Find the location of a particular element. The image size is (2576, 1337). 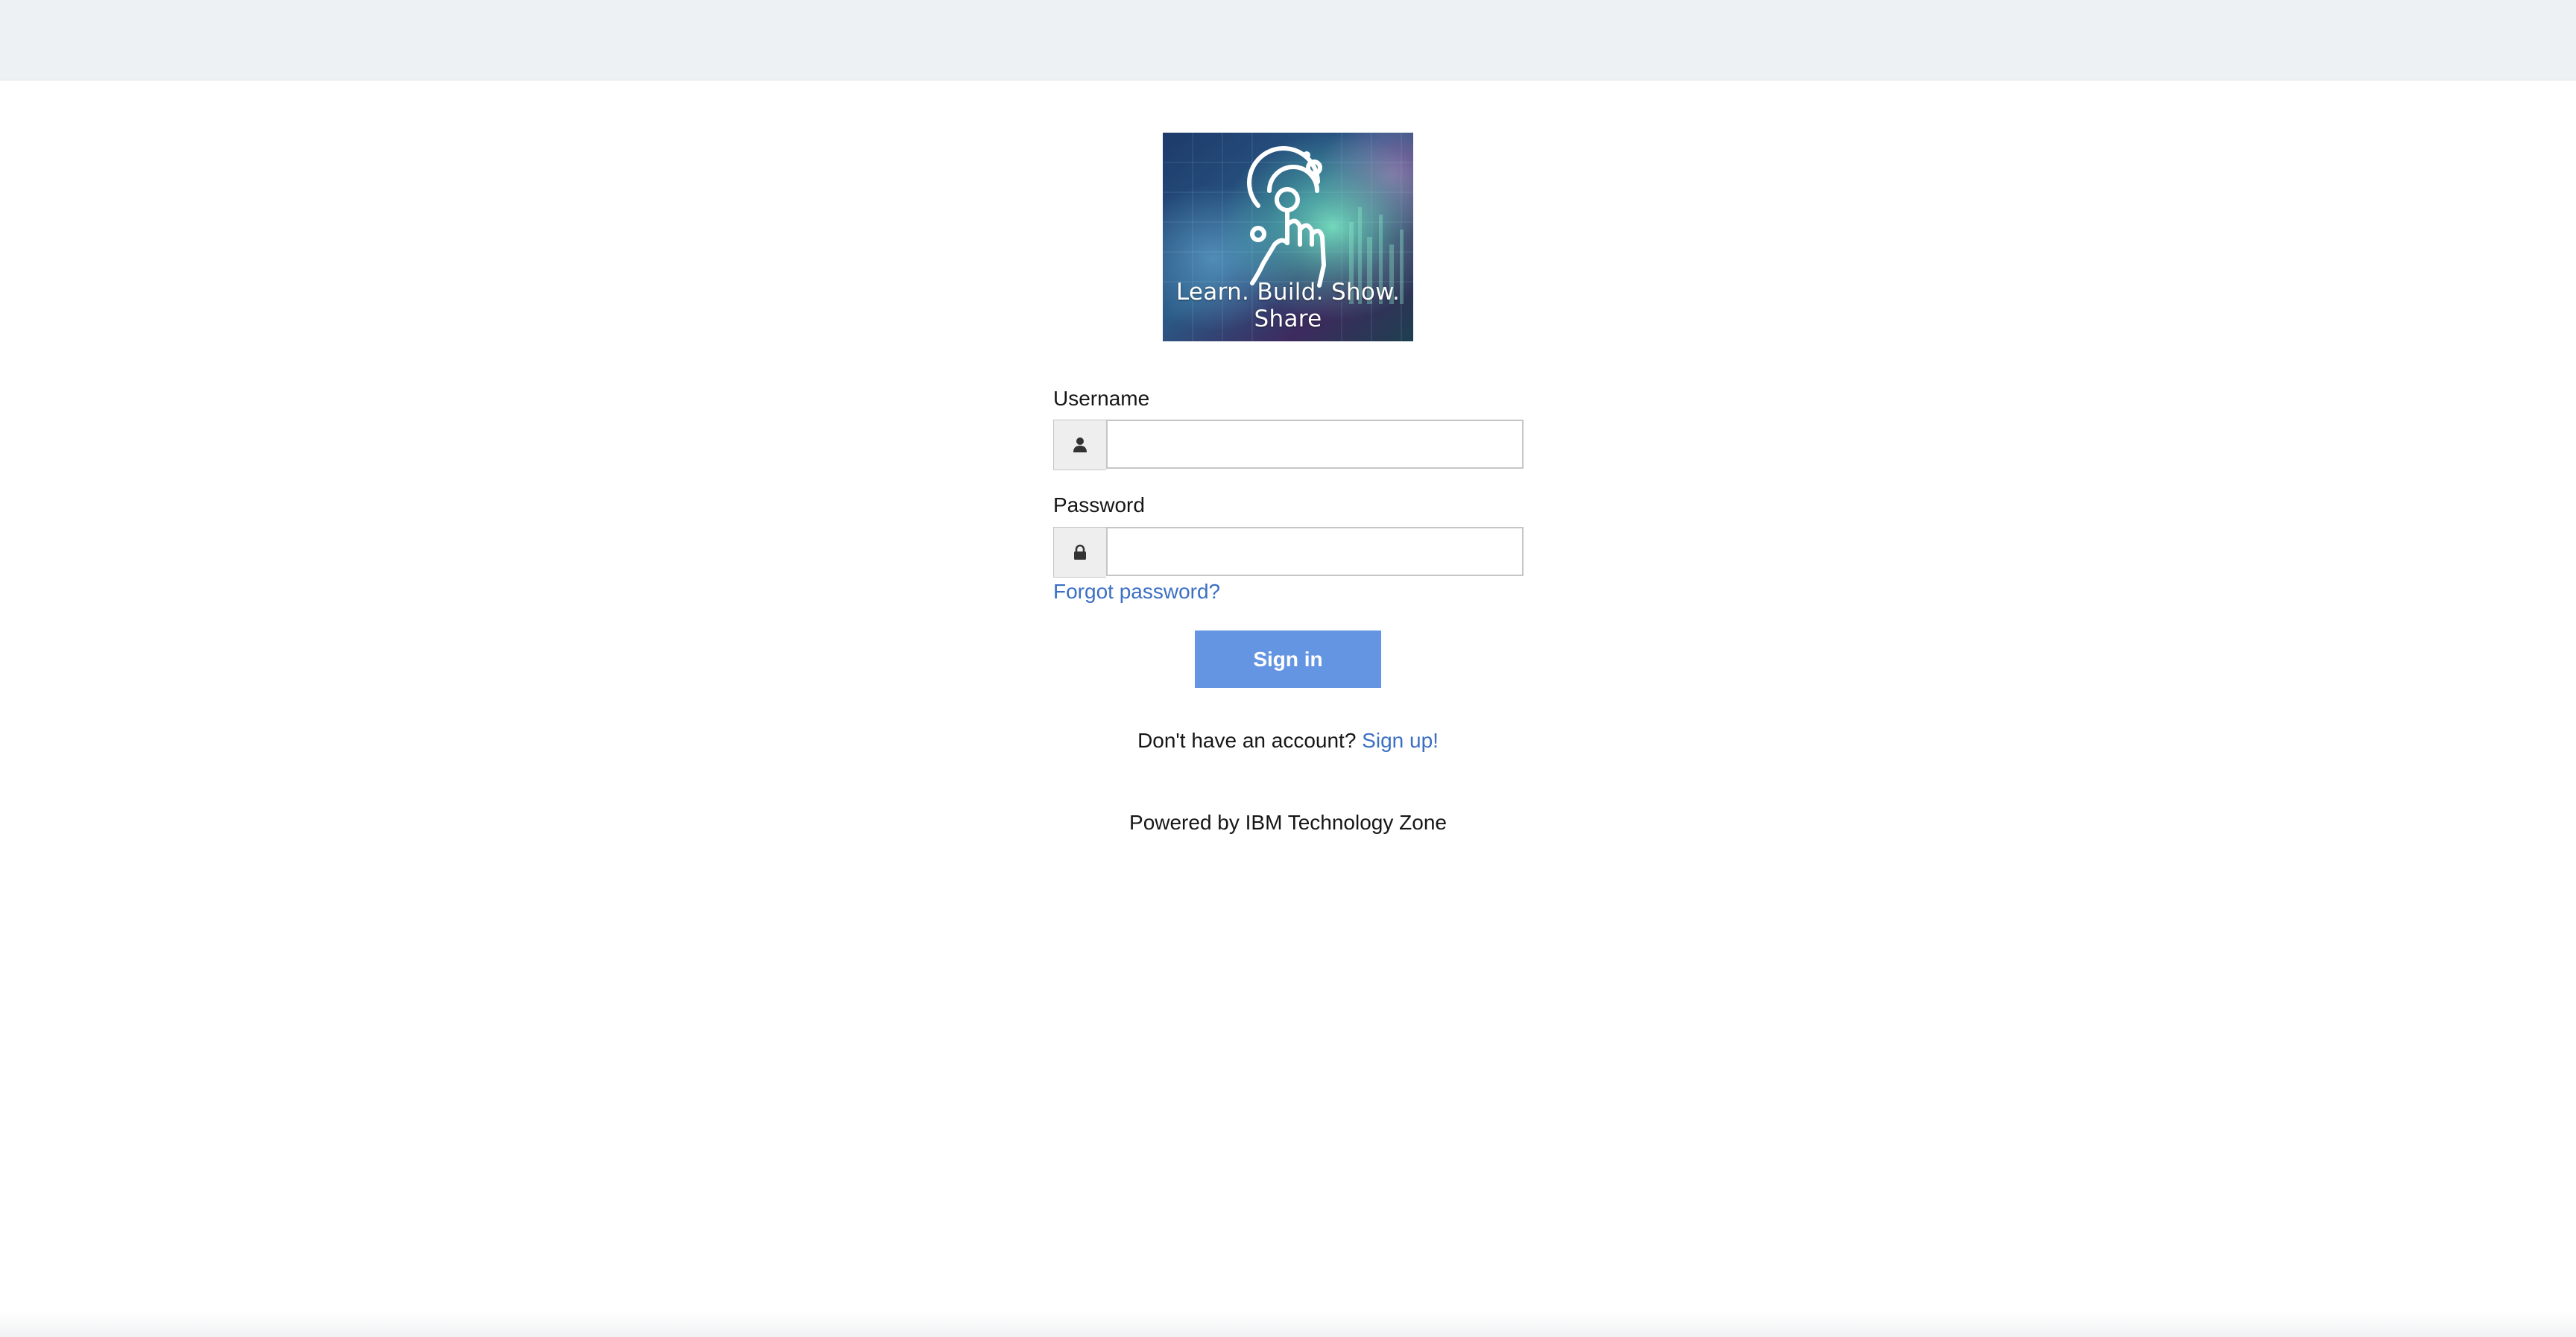

lock-icon is located at coordinates (1079, 552).